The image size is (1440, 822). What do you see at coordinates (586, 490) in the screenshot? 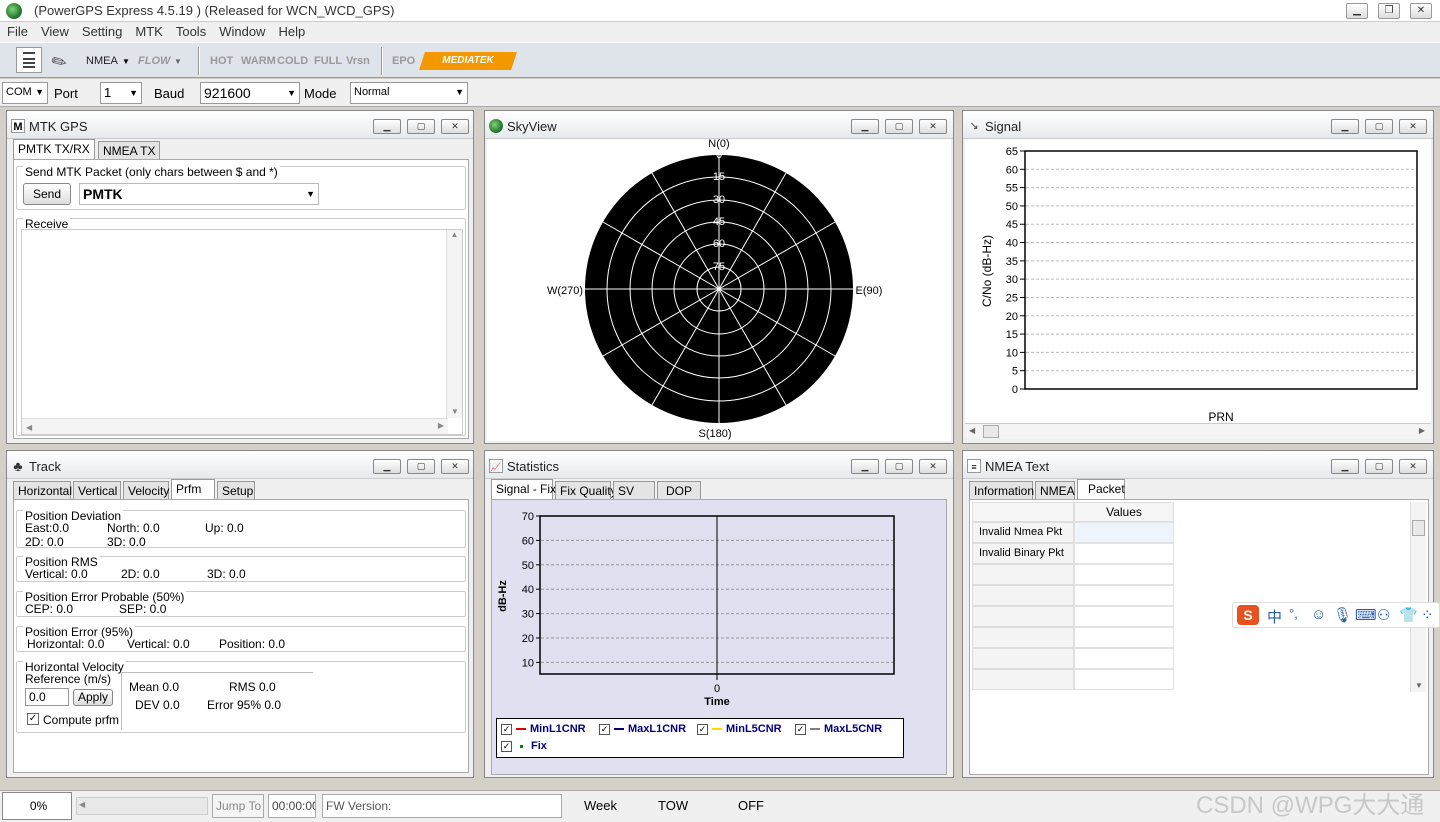
I see `tab-fix-quality: Fix Quality` at bounding box center [586, 490].